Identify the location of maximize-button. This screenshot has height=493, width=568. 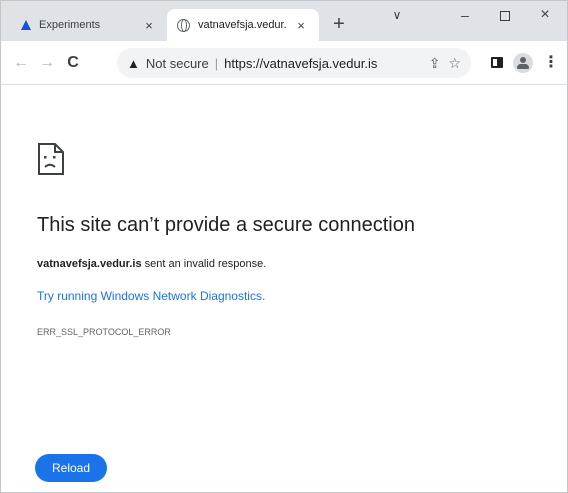
(505, 16).